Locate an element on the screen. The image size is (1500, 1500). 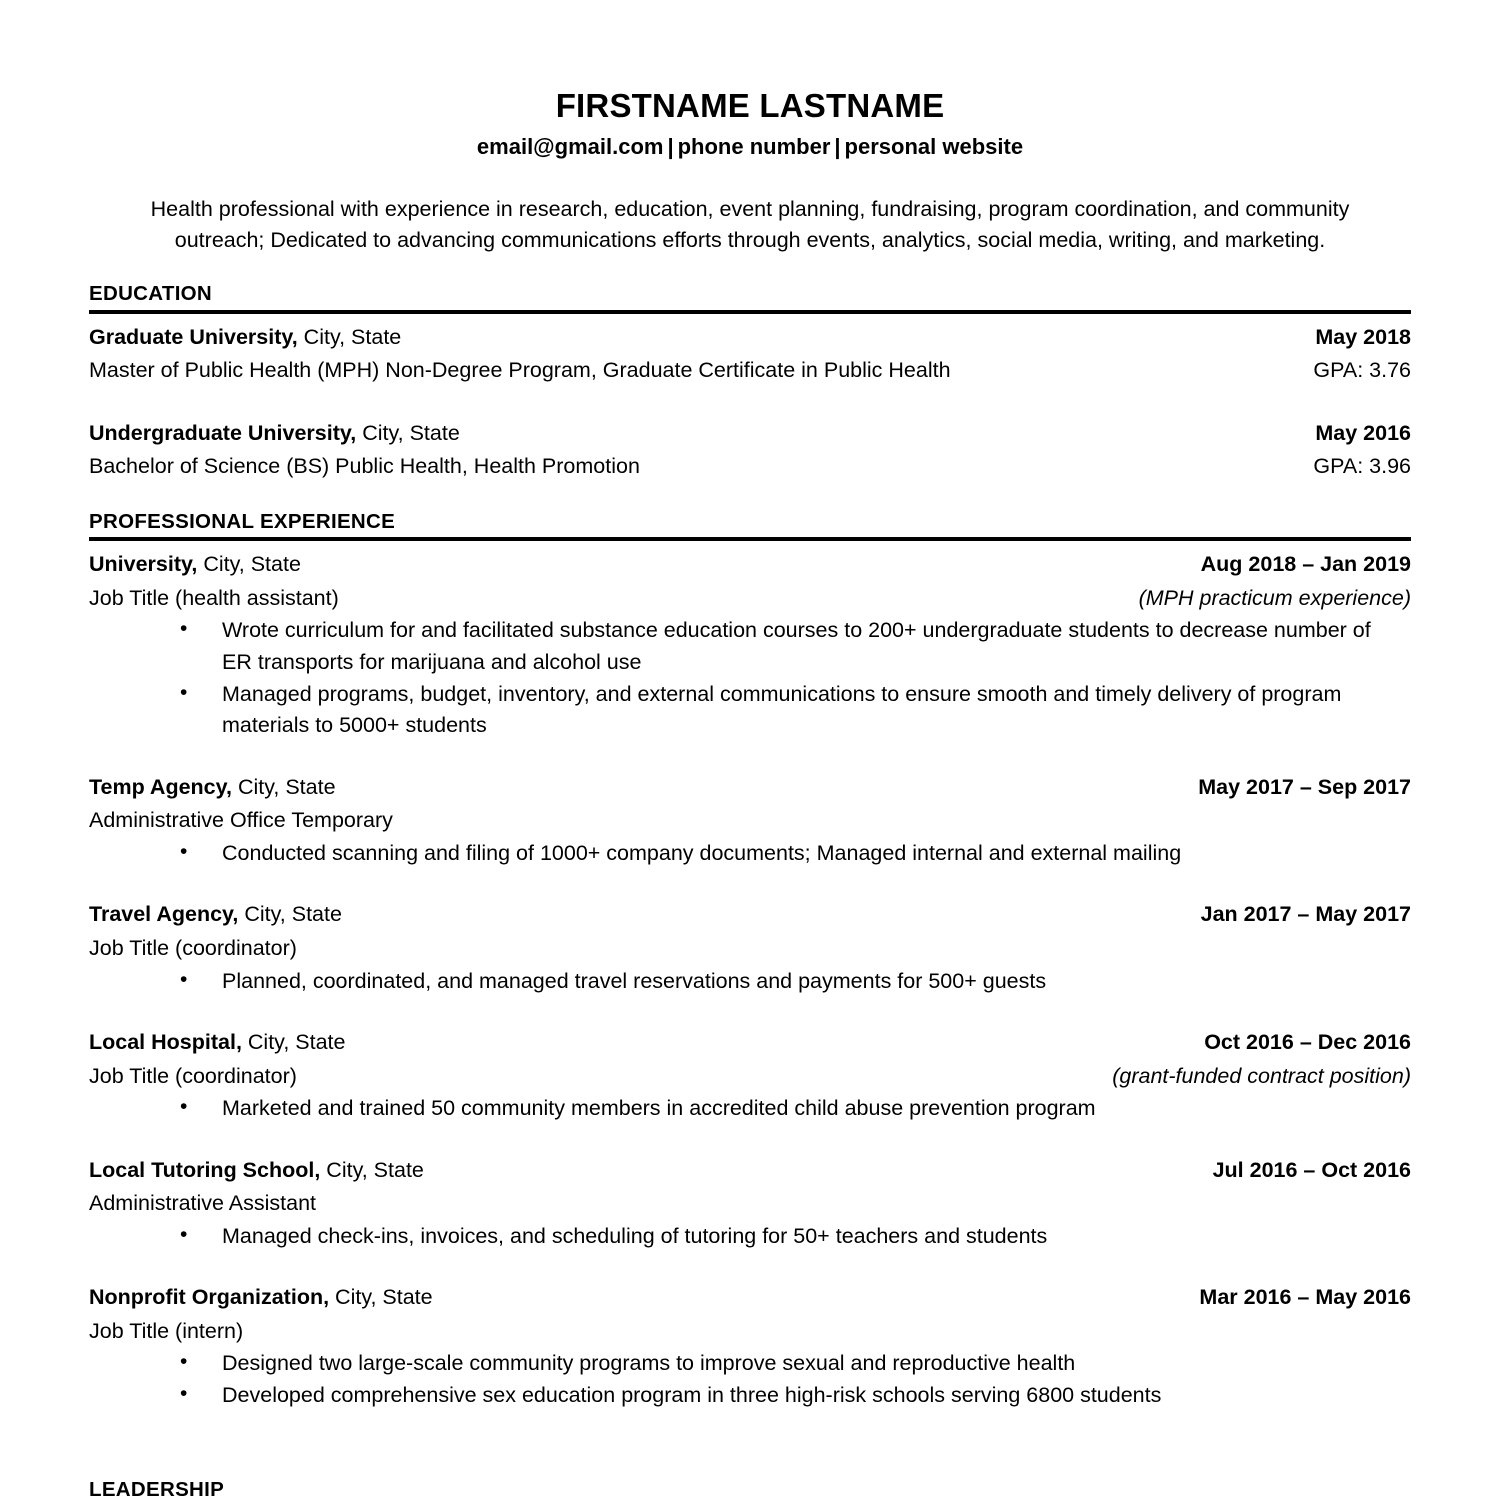
contact-phone: phone number is located at coordinates (754, 147).